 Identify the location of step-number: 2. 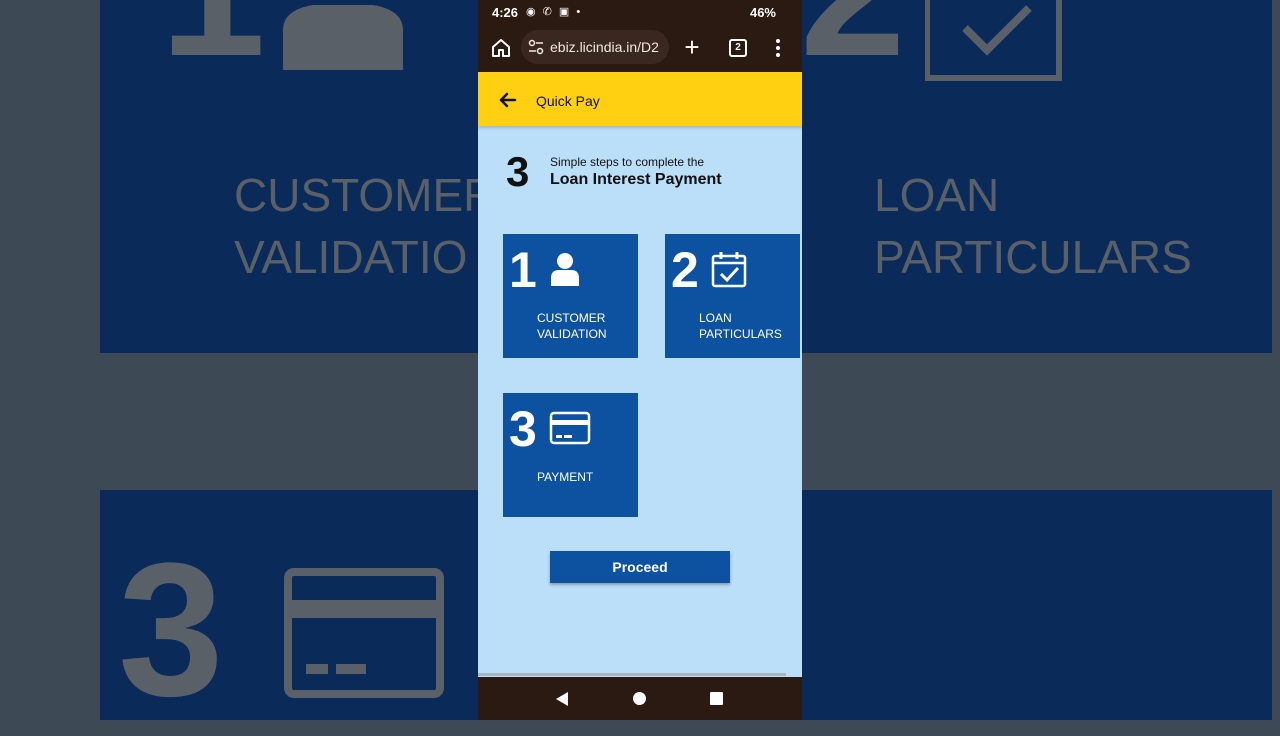
(685, 270).